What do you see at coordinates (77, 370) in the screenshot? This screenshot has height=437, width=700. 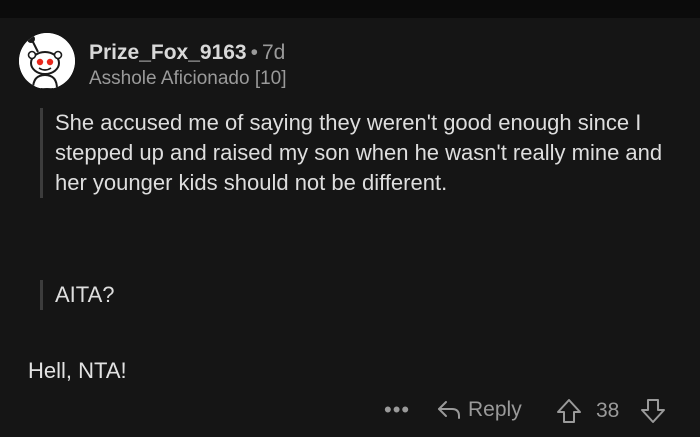 I see `comment-body: Hell, NTA!` at bounding box center [77, 370].